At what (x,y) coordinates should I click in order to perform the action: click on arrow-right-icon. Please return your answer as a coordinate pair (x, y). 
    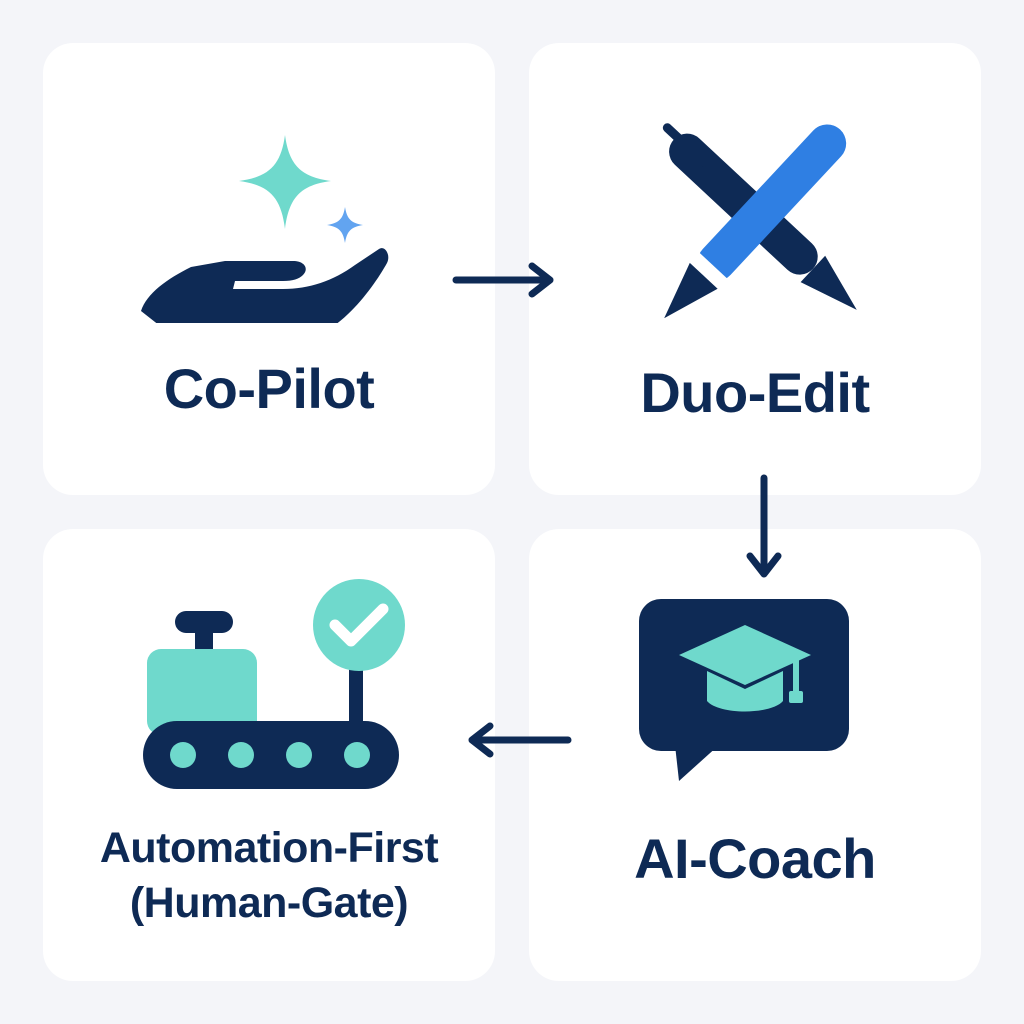
    Looking at the image, I should click on (503, 280).